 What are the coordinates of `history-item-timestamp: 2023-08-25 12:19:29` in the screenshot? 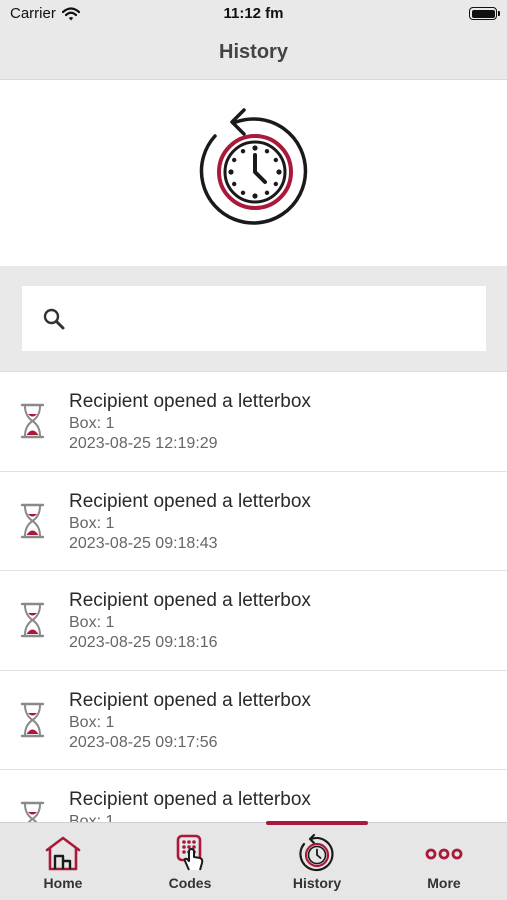 It's located at (143, 443).